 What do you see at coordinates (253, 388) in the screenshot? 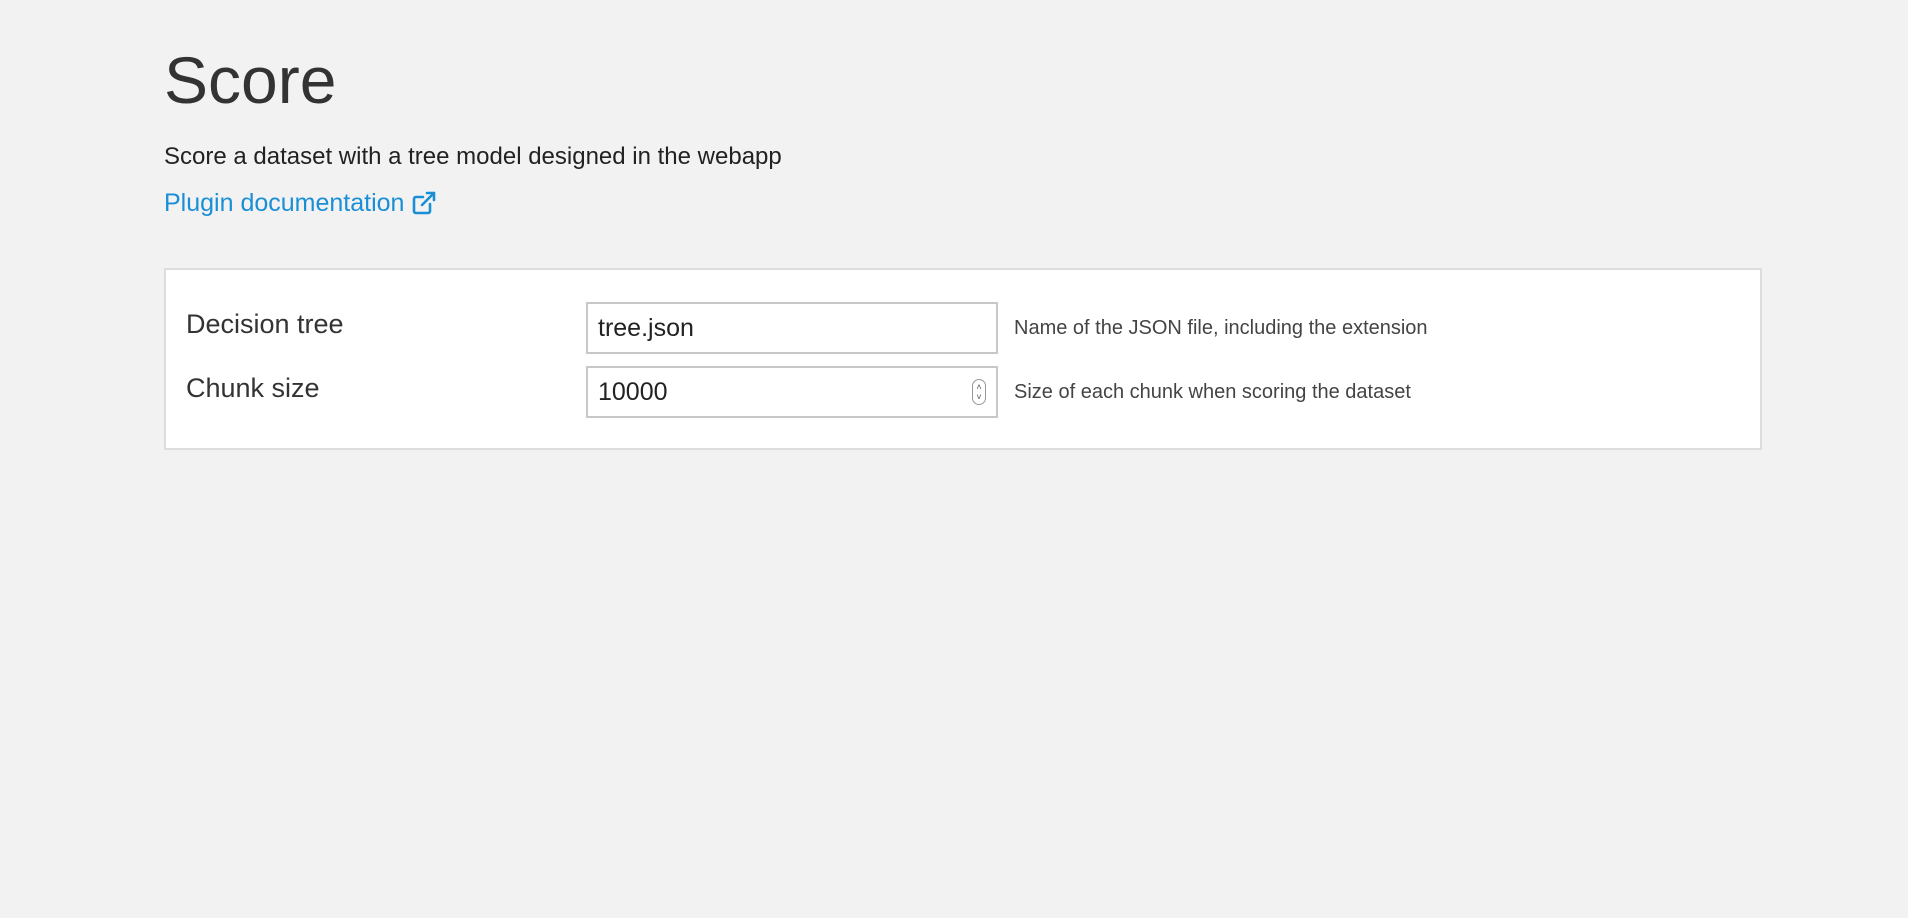
I see `chunk-size-label: Chunk size` at bounding box center [253, 388].